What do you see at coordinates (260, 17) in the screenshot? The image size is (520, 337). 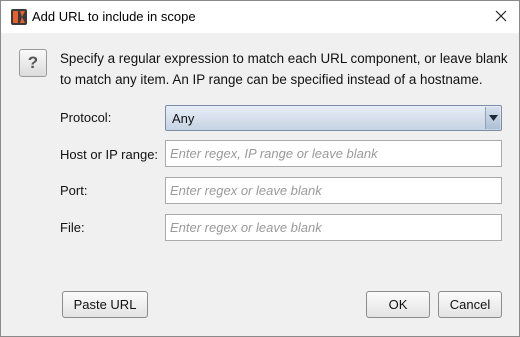 I see `title-bar: Add URL to include in scope` at bounding box center [260, 17].